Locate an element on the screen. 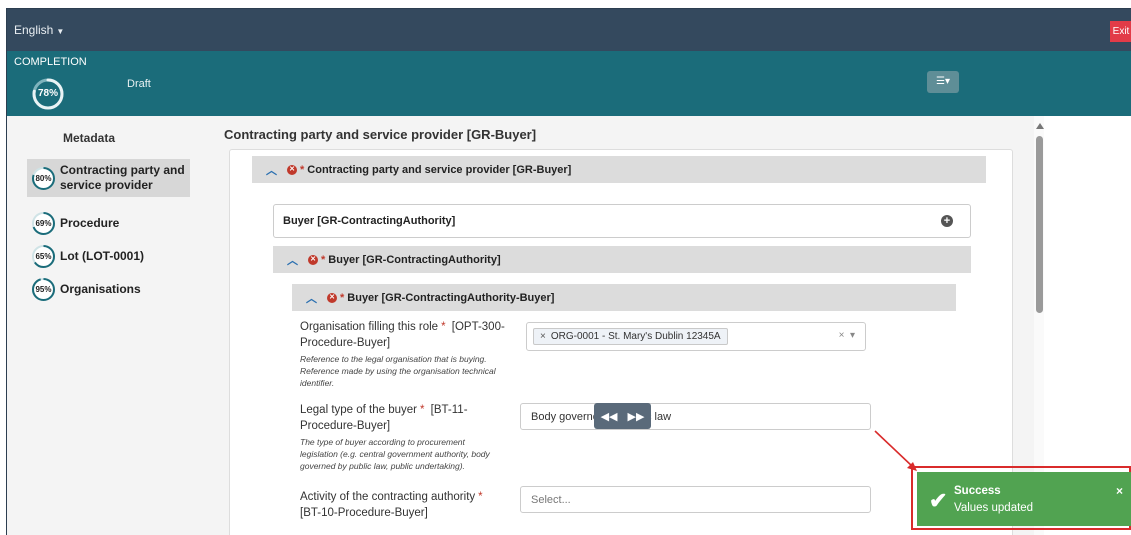 This screenshot has height=535, width=1131. scroll-up-icon is located at coordinates (1040, 126).